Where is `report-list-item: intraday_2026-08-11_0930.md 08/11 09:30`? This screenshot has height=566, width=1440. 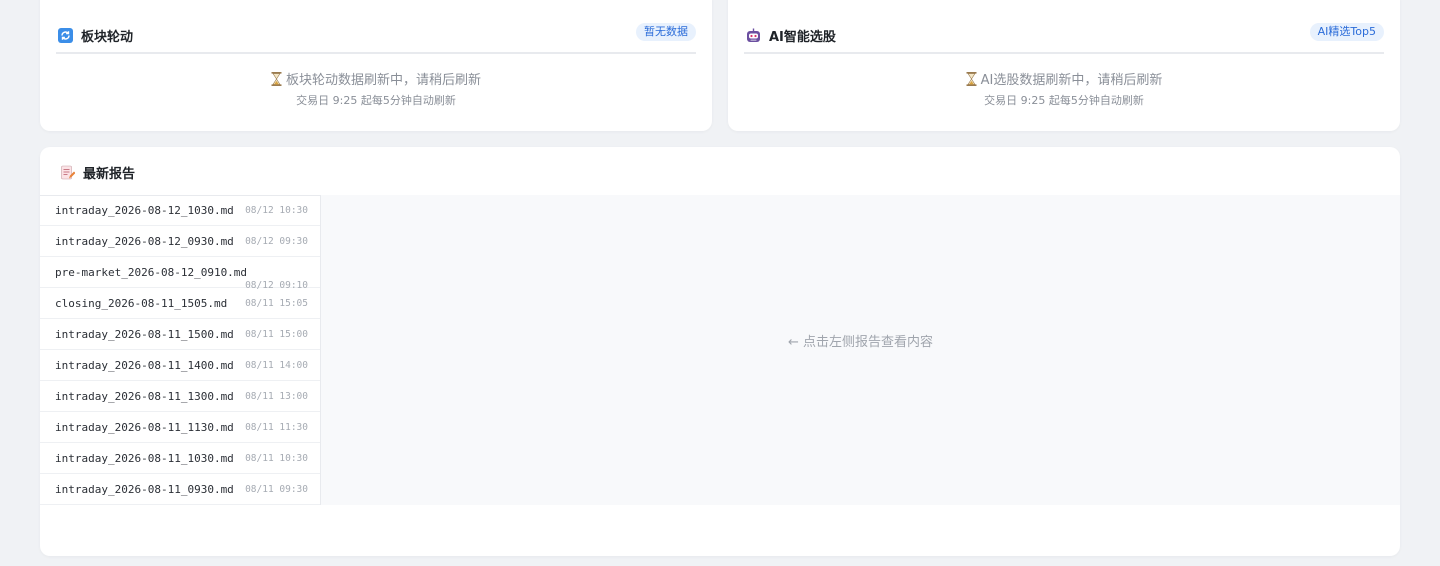
report-list-item: intraday_2026-08-11_0930.md 08/11 09:30 is located at coordinates (180, 489).